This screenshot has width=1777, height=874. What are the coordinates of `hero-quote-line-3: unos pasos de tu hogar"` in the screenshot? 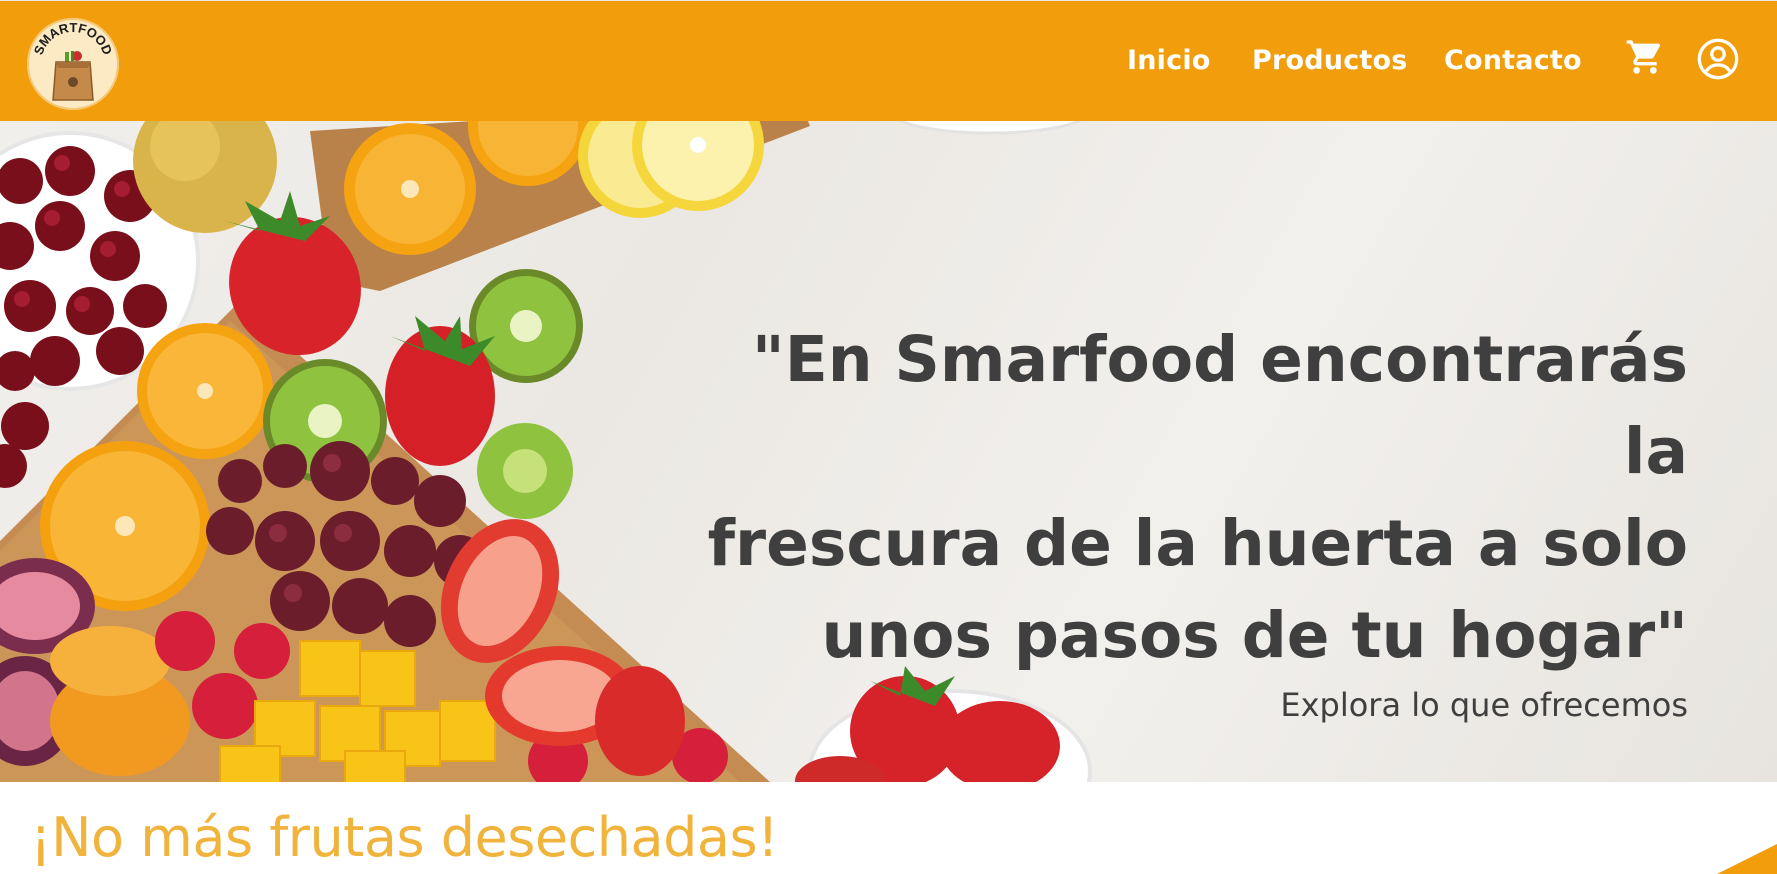 It's located at (1254, 635).